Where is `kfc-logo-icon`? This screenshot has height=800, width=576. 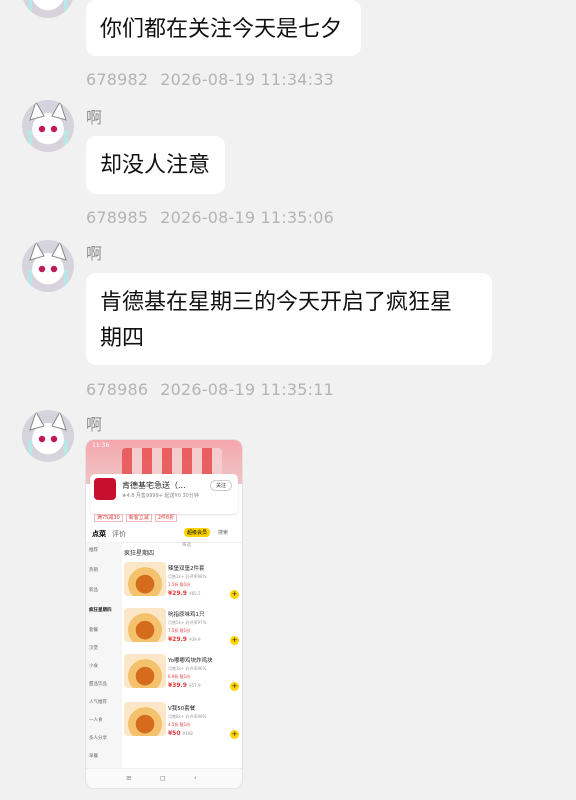
kfc-logo-icon is located at coordinates (105, 489).